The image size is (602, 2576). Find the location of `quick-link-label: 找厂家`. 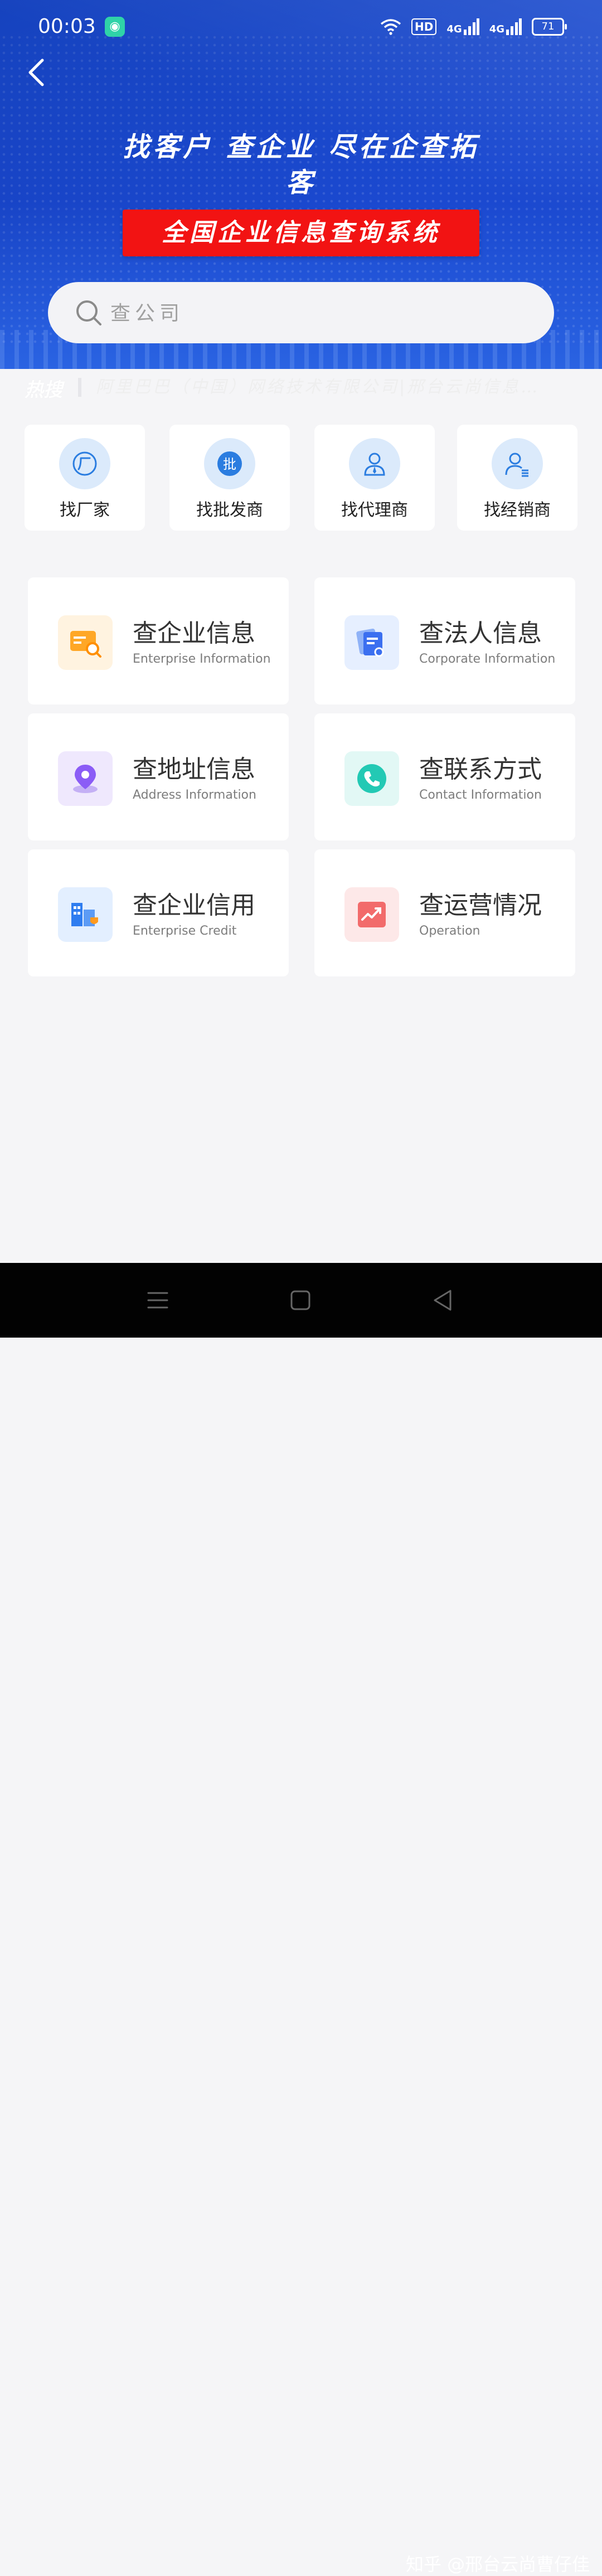

quick-link-label: 找厂家 is located at coordinates (85, 510).